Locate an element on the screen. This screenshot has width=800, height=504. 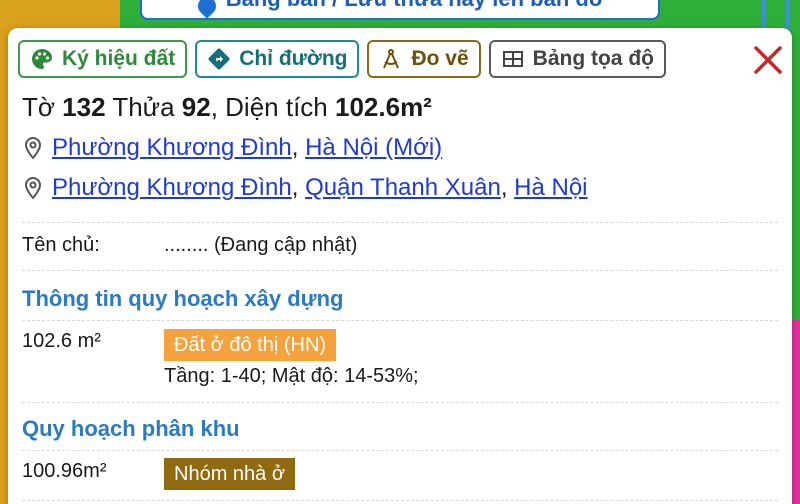
zone-type-badge: Nhóm nhà ở is located at coordinates (229, 474).